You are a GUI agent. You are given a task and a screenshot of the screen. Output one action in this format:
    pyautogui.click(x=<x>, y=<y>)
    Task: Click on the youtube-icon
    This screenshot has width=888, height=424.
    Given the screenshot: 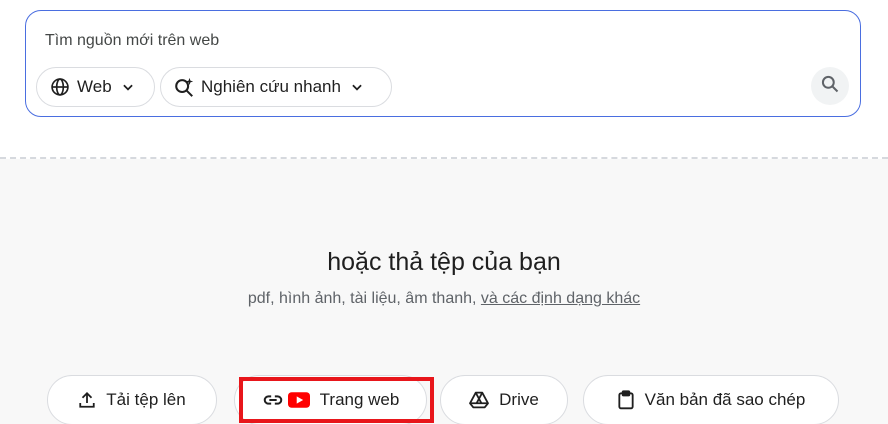 What is the action you would take?
    pyautogui.click(x=298, y=400)
    